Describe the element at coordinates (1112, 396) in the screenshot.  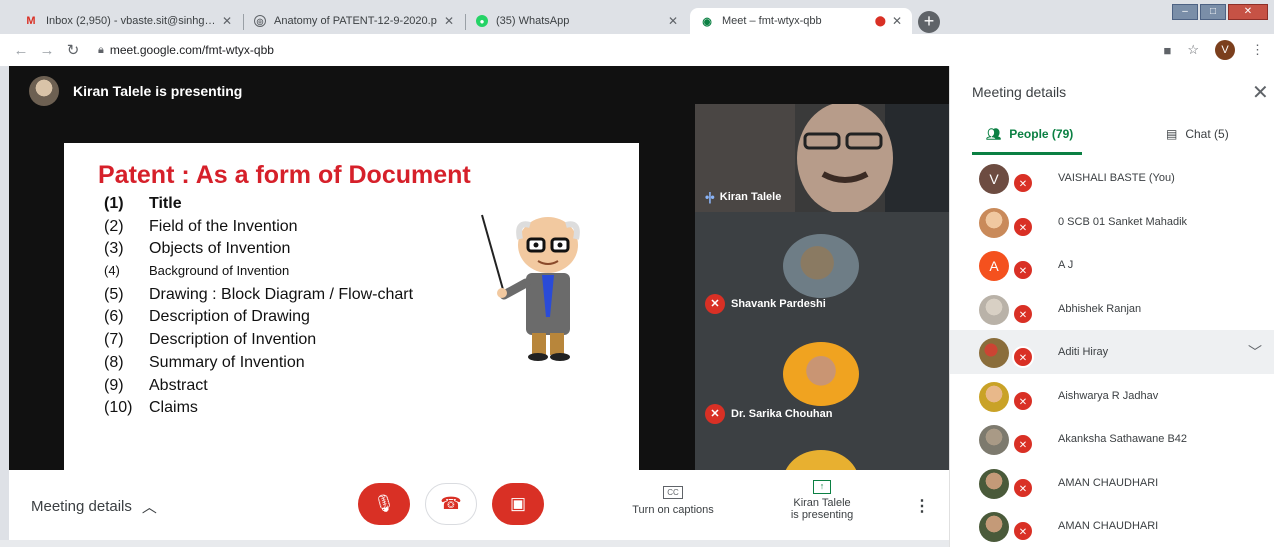
I see `list-item: ✕ Aishwarya R Jadhav` at that location.